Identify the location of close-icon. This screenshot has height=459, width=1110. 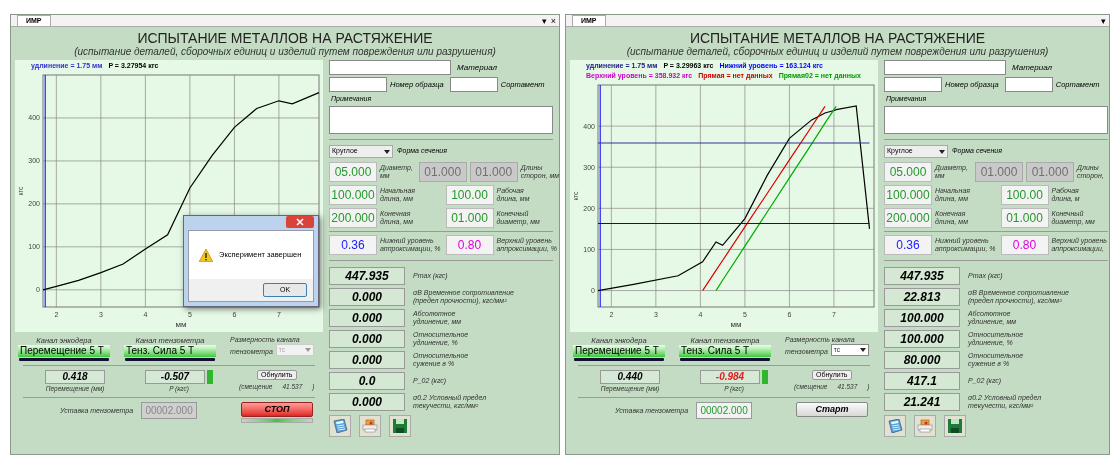
(300, 222).